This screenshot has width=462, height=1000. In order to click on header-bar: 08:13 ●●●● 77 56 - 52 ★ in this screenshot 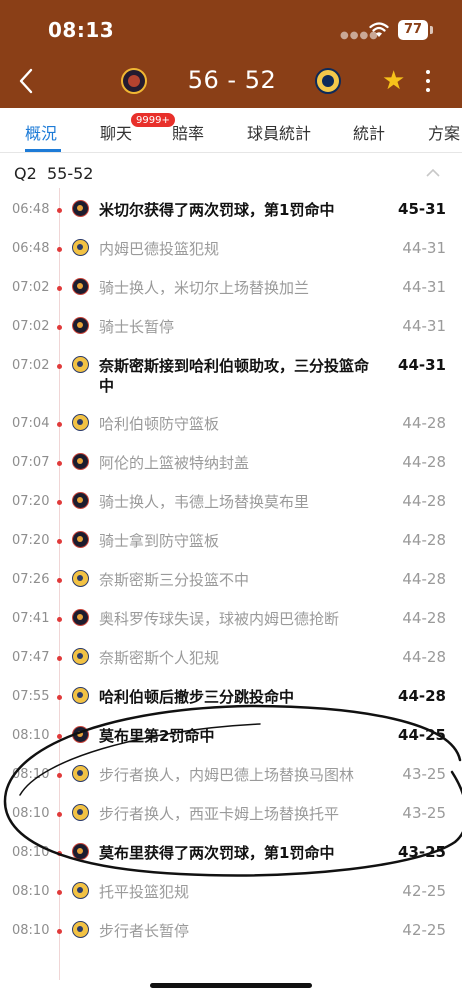, I will do `click(231, 54)`.